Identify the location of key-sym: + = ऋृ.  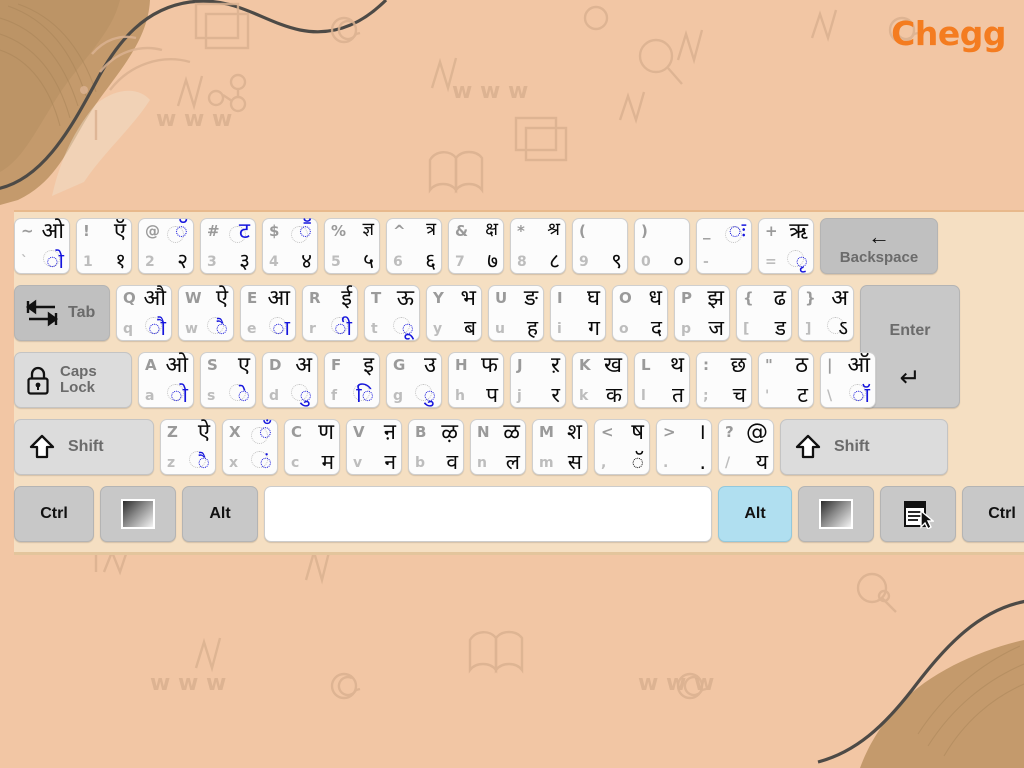
(786, 246).